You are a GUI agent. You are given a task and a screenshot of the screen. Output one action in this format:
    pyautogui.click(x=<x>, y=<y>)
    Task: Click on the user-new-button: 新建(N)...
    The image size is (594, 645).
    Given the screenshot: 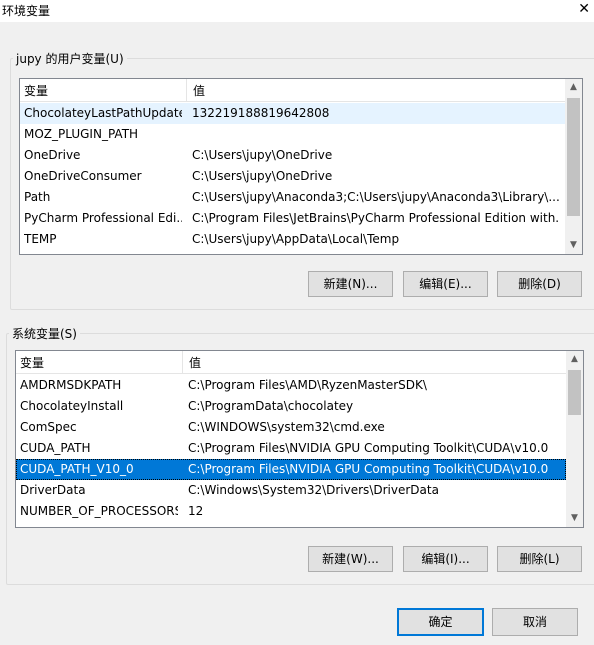 What is the action you would take?
    pyautogui.click(x=350, y=284)
    